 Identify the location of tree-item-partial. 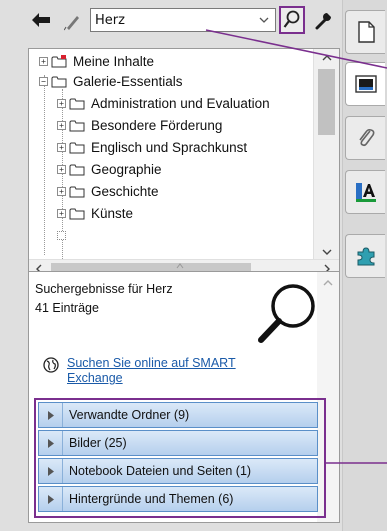
(63, 235).